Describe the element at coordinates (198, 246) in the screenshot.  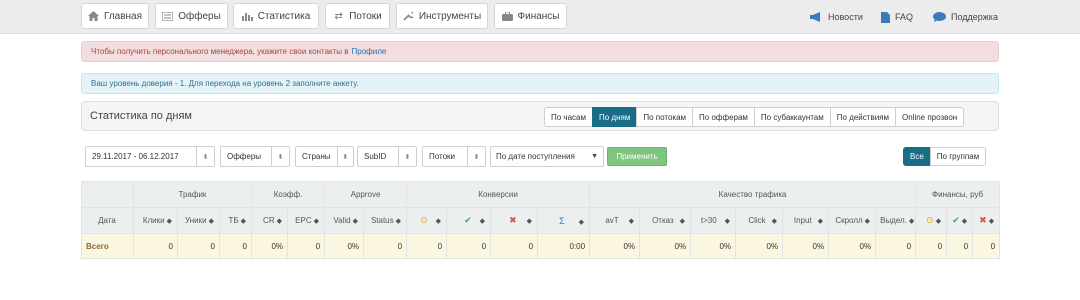
I see `total-uniques: 0` at that location.